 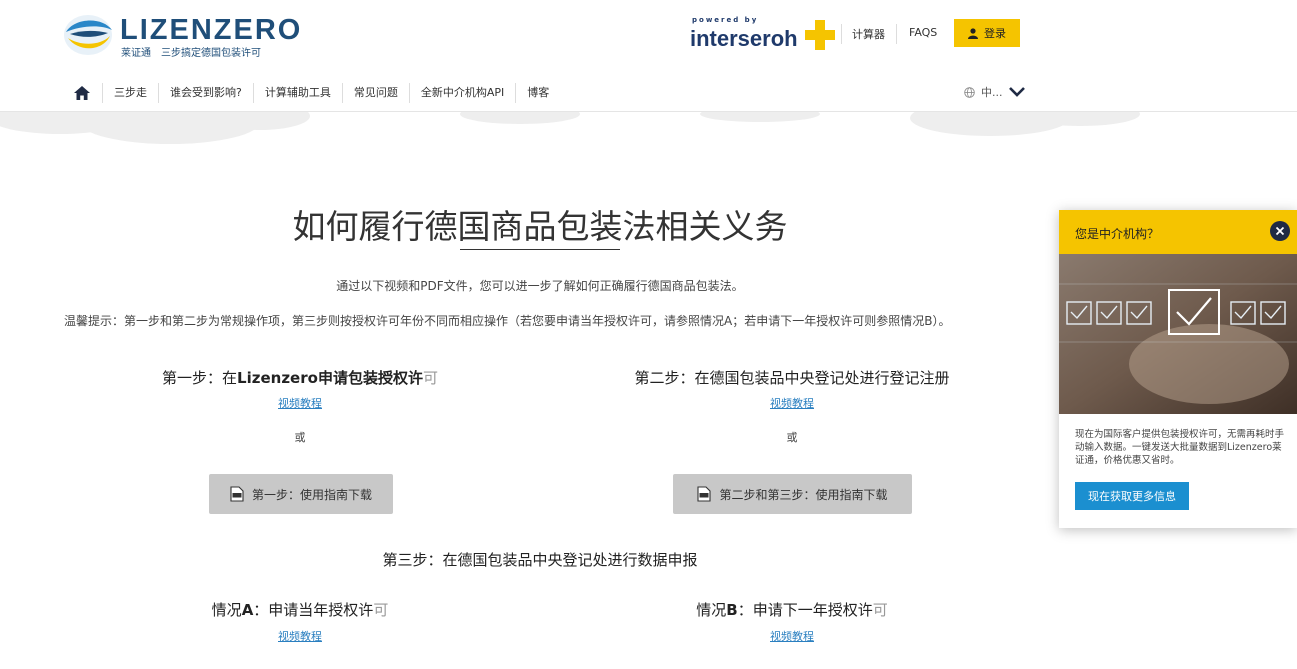 I want to click on lizenzero-logo: LIZENZERO 莱证通 三步搞定德国包装许可, so click(x=181, y=36).